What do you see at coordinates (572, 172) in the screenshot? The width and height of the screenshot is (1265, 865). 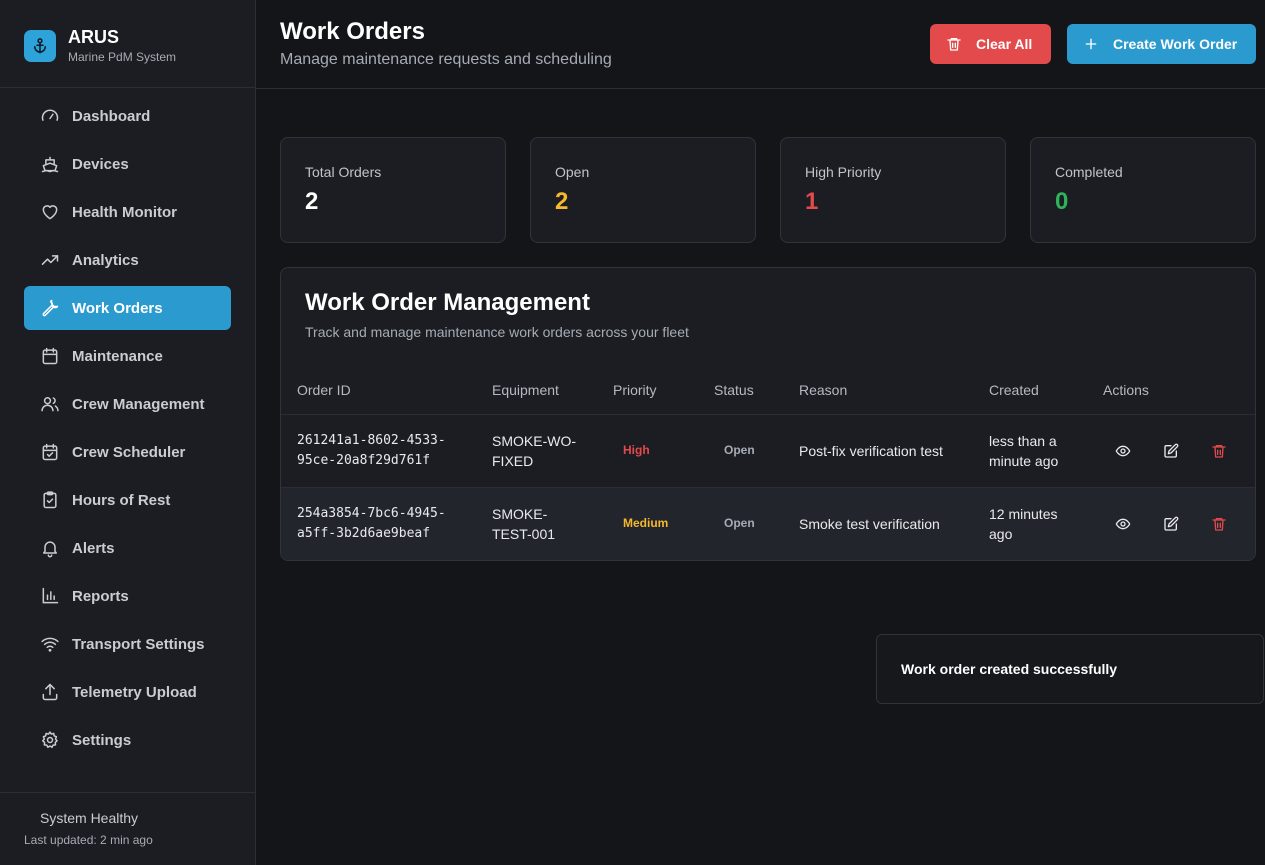 I see `stat-label: Open` at bounding box center [572, 172].